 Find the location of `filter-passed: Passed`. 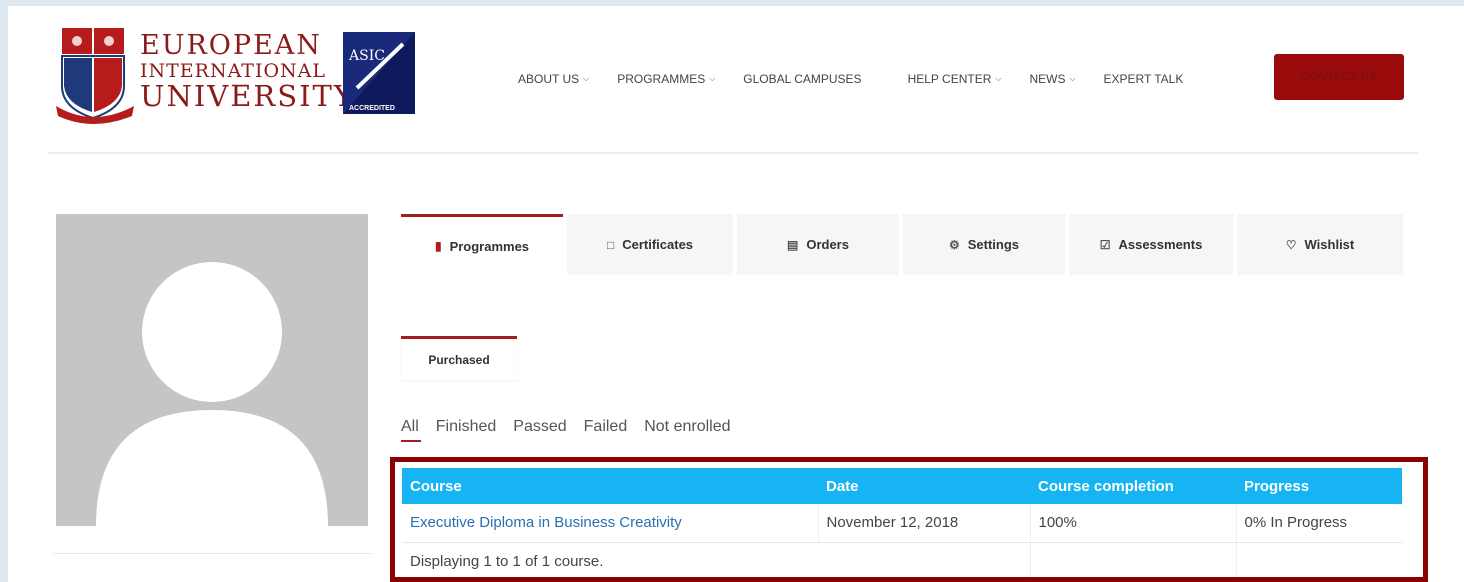

filter-passed: Passed is located at coordinates (539, 430).